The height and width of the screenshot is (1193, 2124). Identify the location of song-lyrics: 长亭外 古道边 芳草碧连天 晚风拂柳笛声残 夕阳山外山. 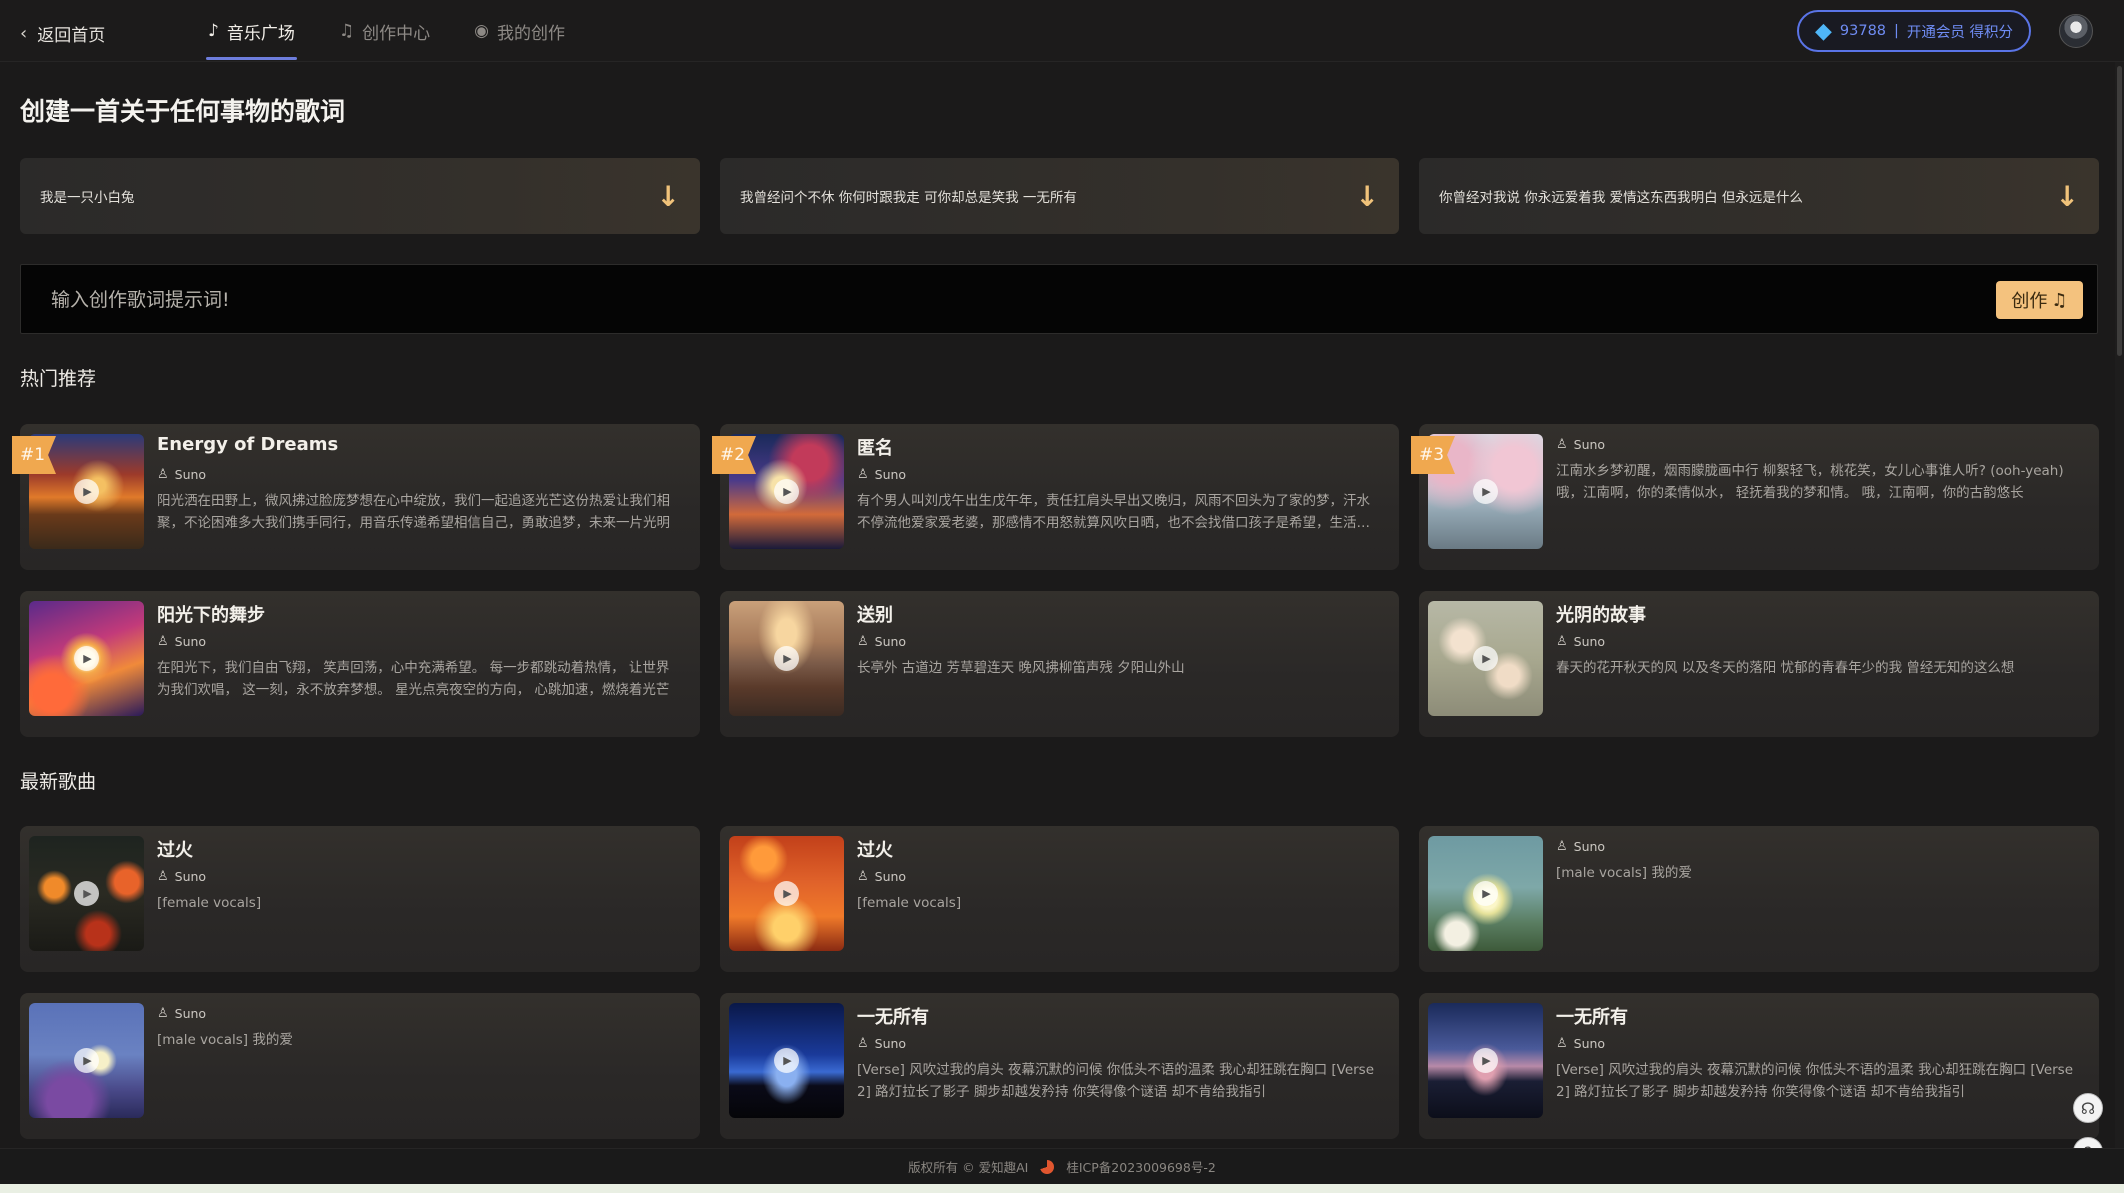
(1021, 668).